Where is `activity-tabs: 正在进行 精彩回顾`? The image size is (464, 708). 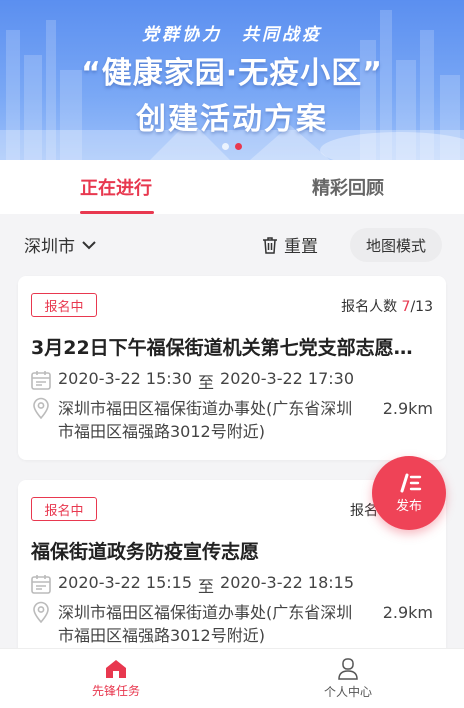 activity-tabs: 正在进行 精彩回顾 is located at coordinates (232, 187).